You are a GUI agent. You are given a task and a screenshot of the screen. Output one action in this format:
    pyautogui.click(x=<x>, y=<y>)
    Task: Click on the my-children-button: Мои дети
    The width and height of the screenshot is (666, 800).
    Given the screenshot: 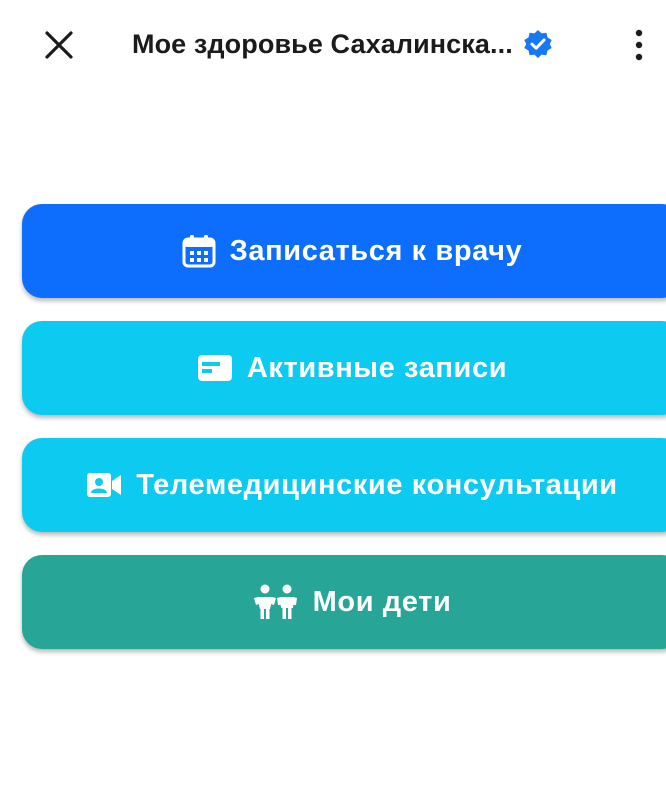 What is the action you would take?
    pyautogui.click(x=344, y=602)
    